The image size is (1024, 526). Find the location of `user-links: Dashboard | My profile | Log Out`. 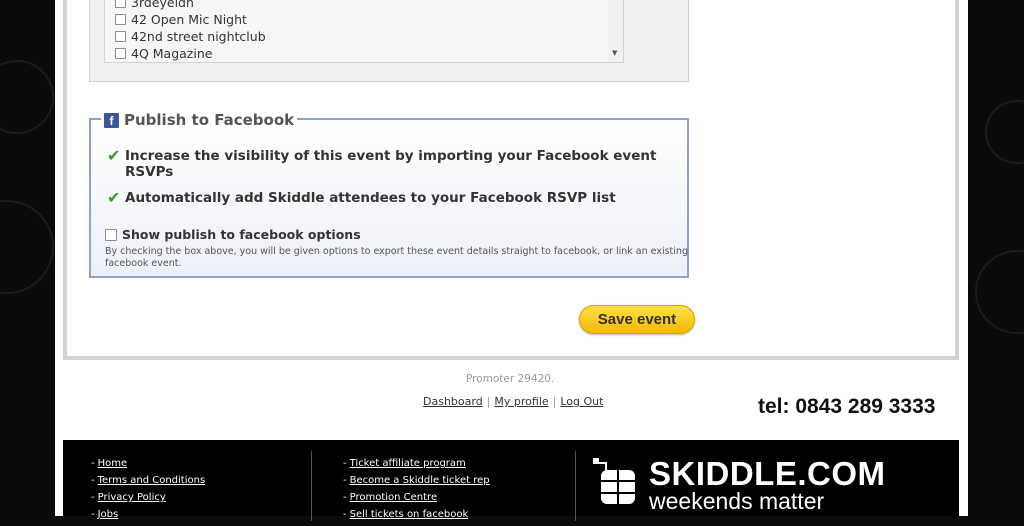

user-links: Dashboard | My profile | Log Out is located at coordinates (513, 401).